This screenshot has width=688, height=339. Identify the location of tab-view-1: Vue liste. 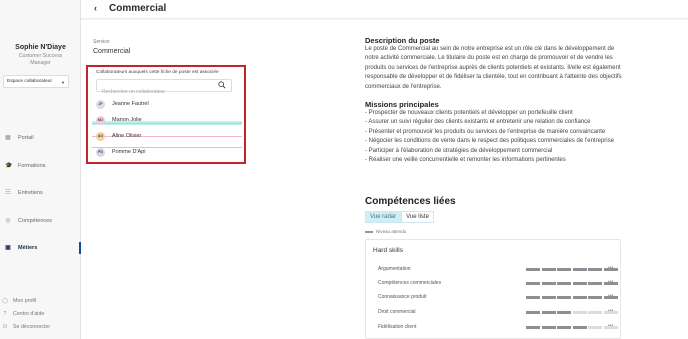
(417, 217).